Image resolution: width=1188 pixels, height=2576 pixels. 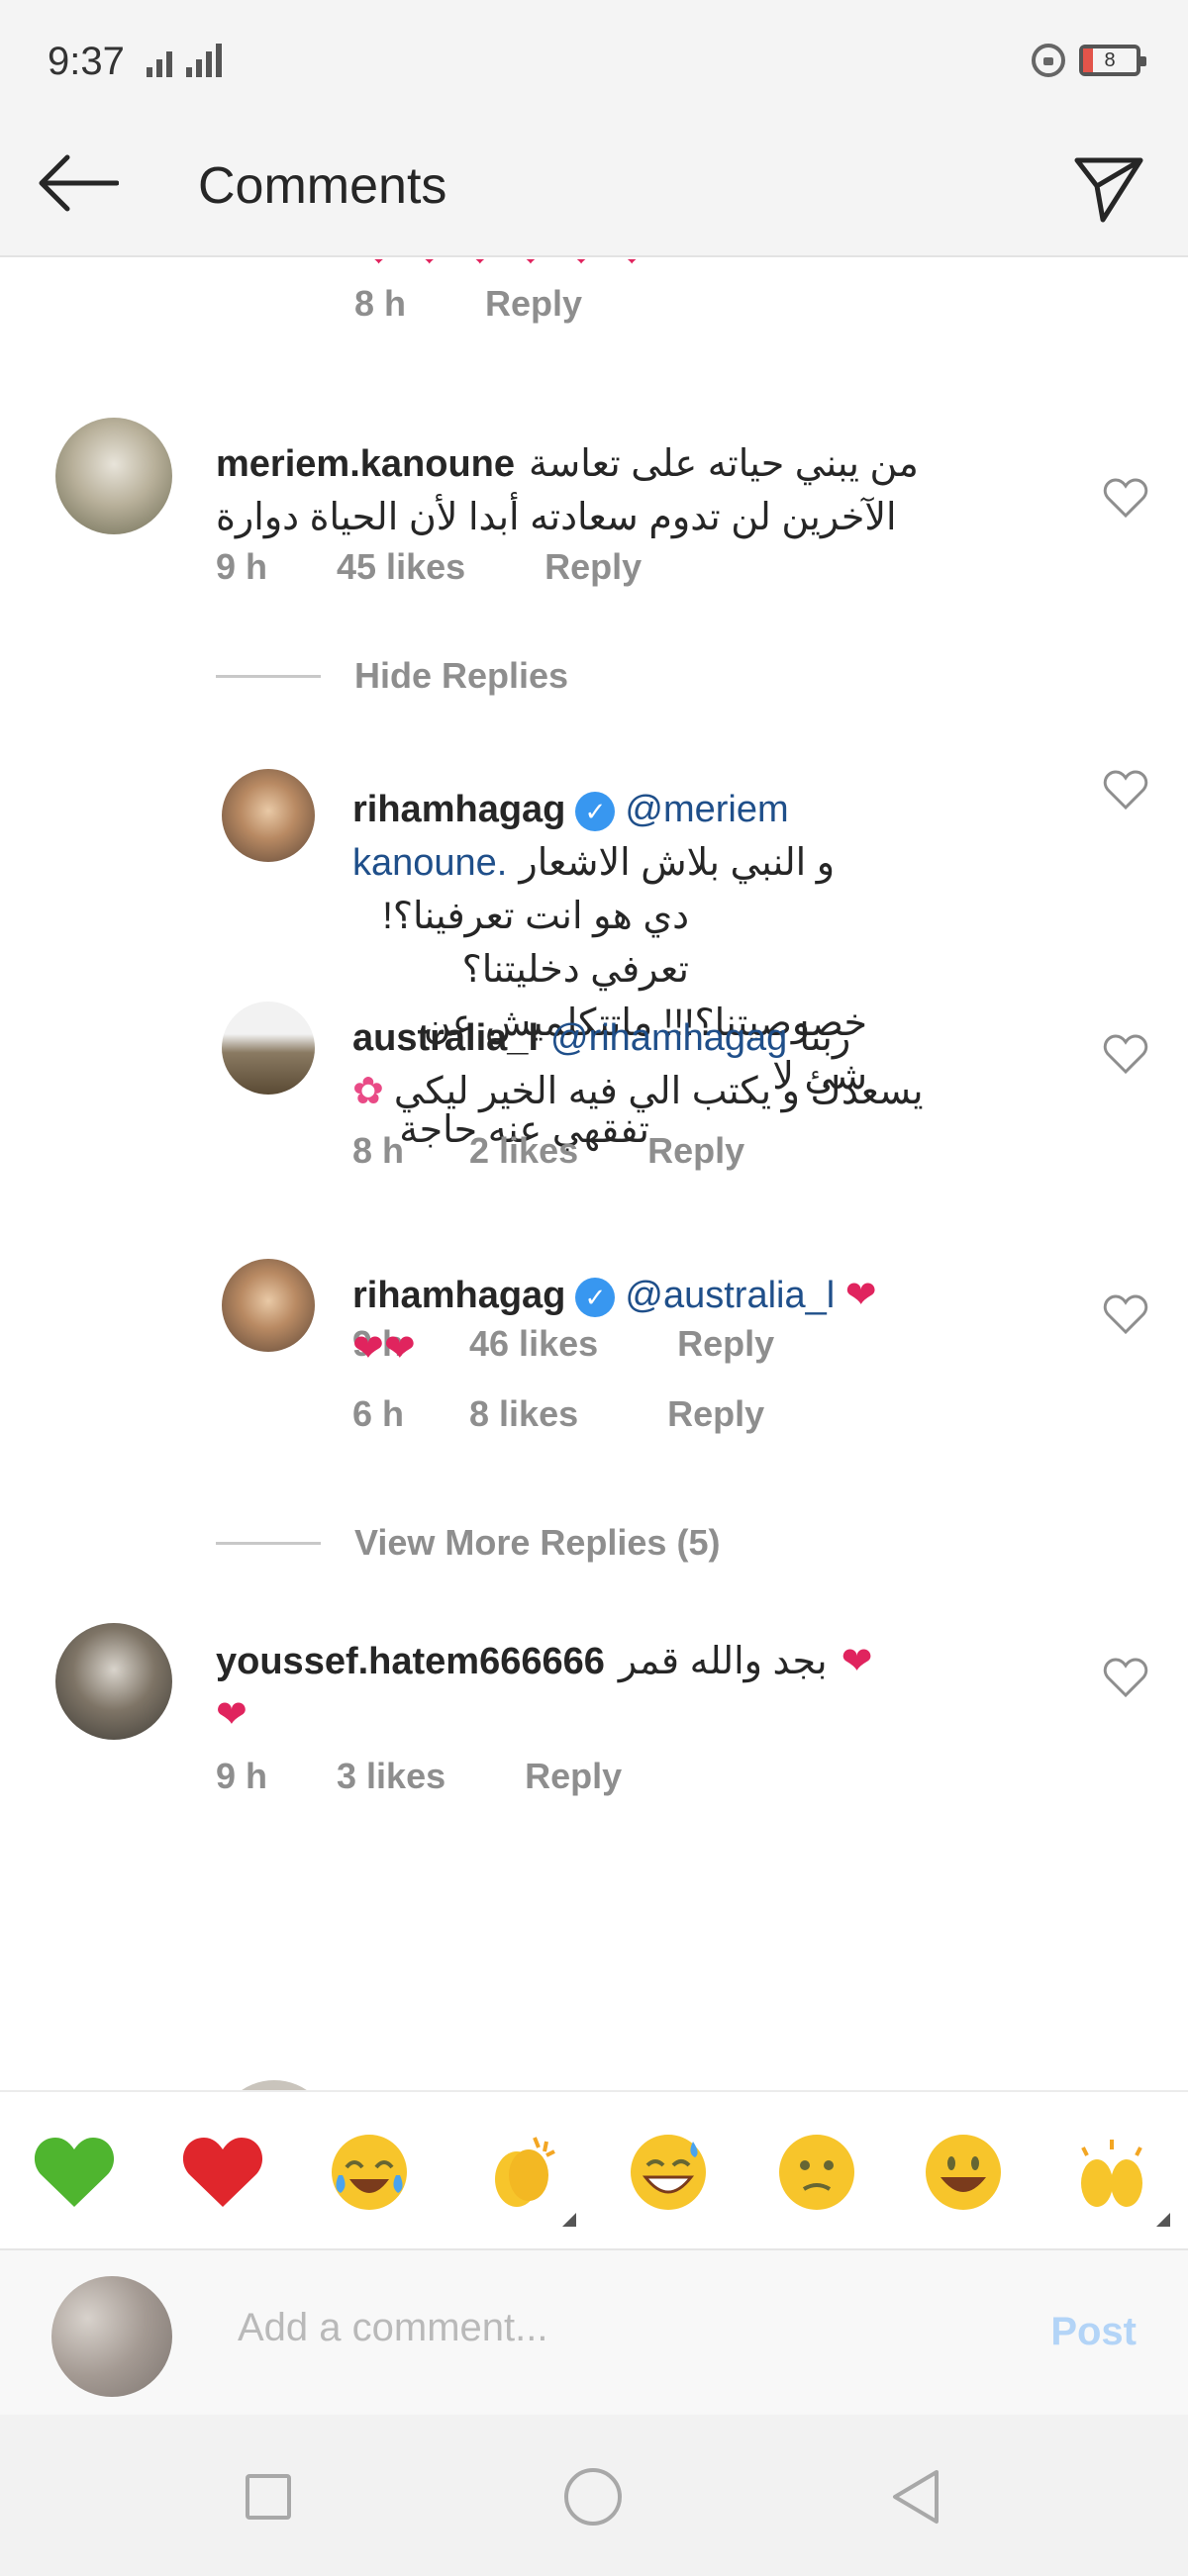 What do you see at coordinates (706, 809) in the screenshot?
I see `mention-link: @meriem` at bounding box center [706, 809].